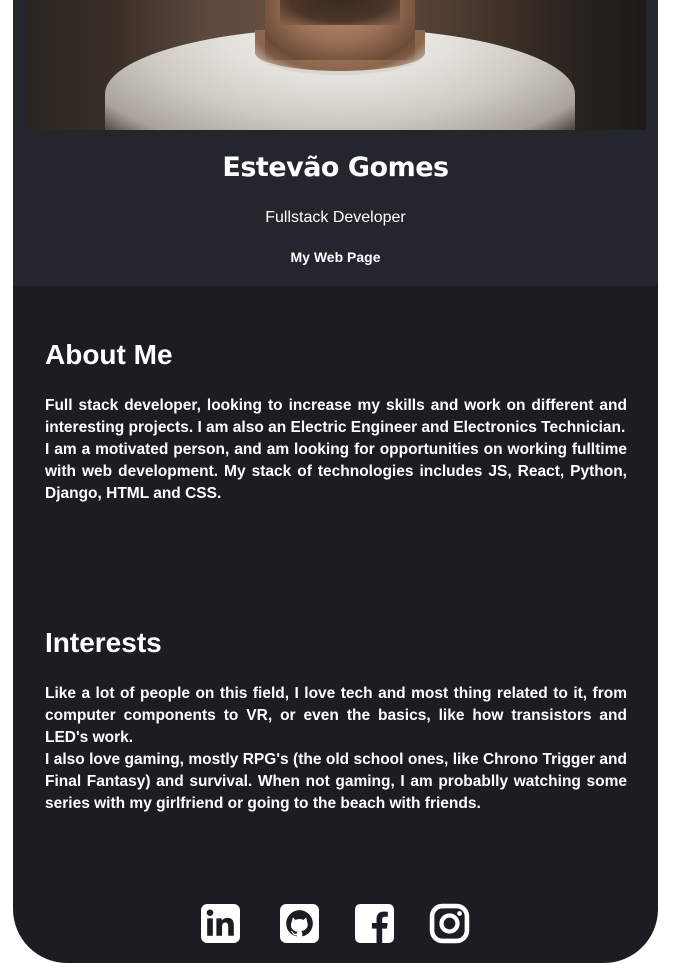  What do you see at coordinates (335, 167) in the screenshot?
I see `profile-name: Estevão Gomes` at bounding box center [335, 167].